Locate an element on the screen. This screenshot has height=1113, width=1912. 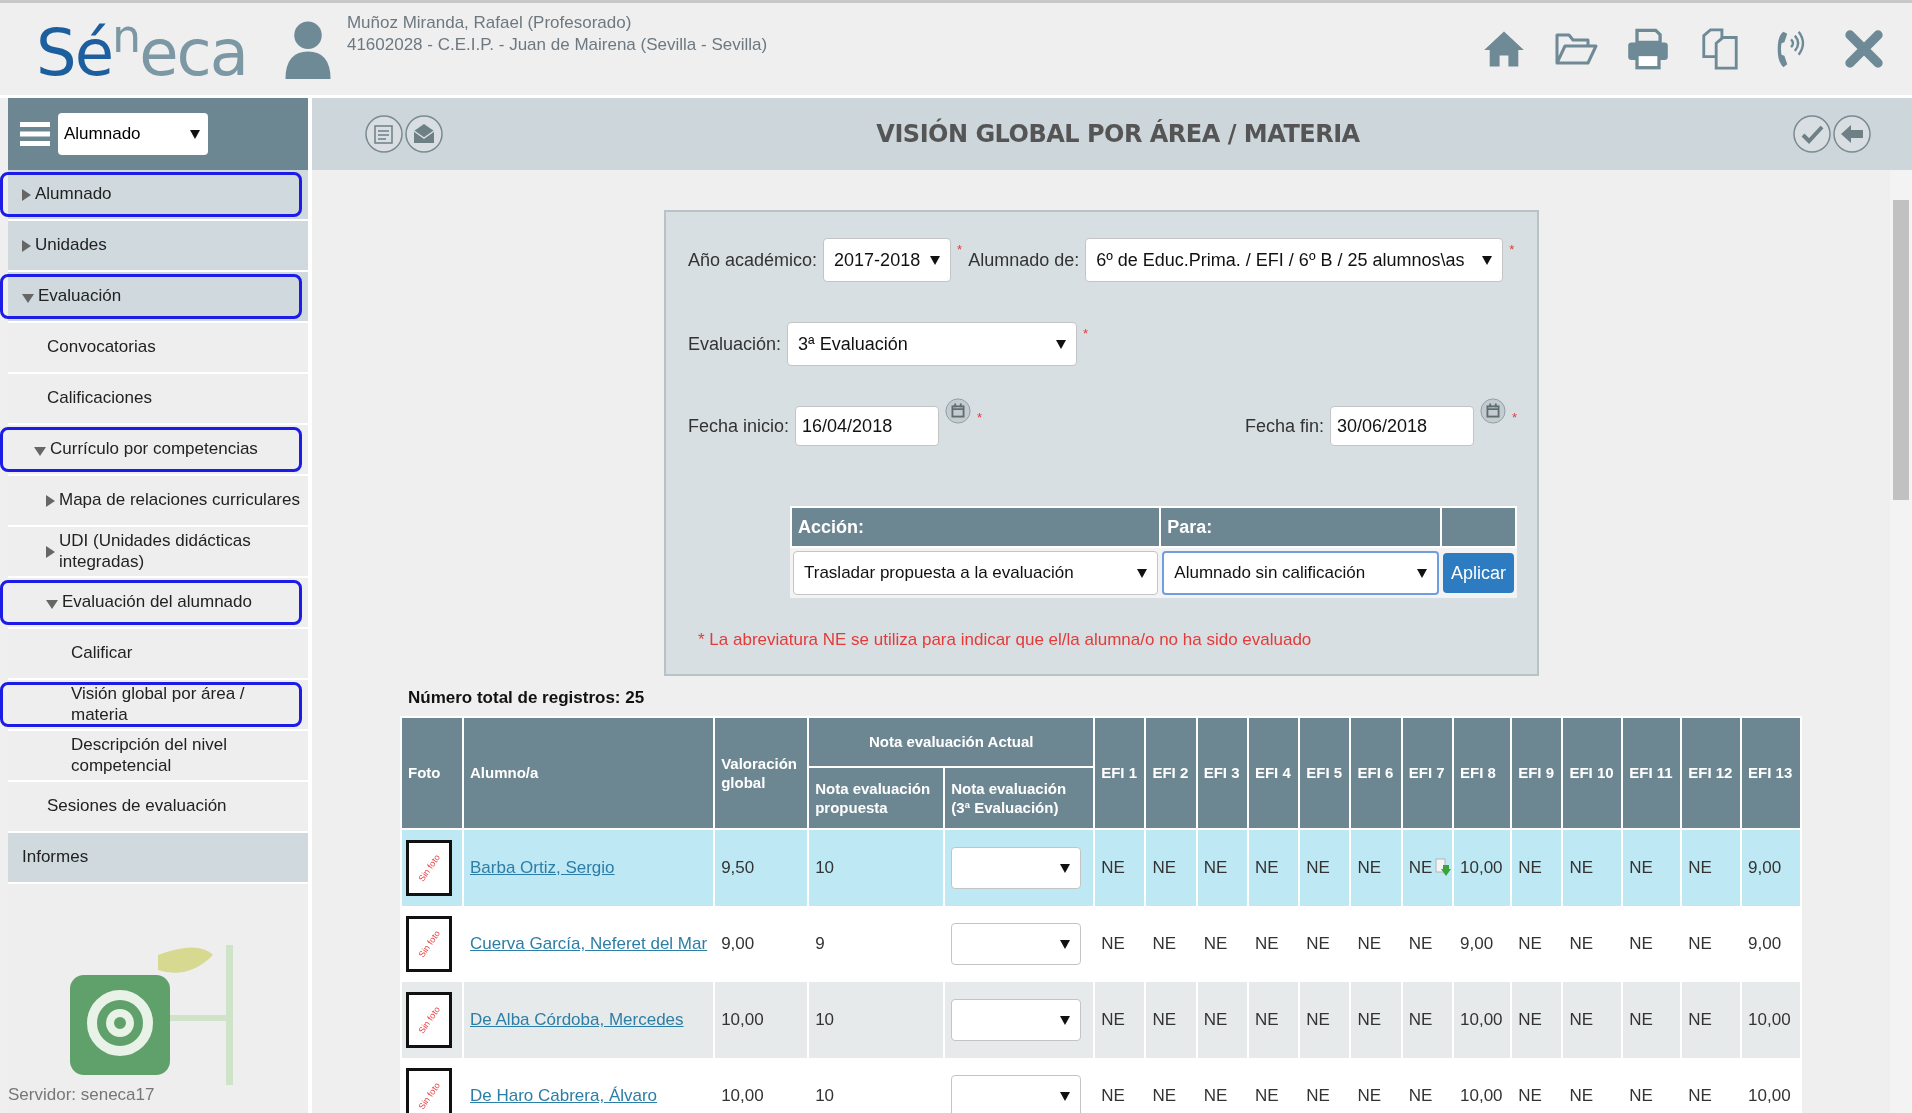
check-icon is located at coordinates (1812, 134).